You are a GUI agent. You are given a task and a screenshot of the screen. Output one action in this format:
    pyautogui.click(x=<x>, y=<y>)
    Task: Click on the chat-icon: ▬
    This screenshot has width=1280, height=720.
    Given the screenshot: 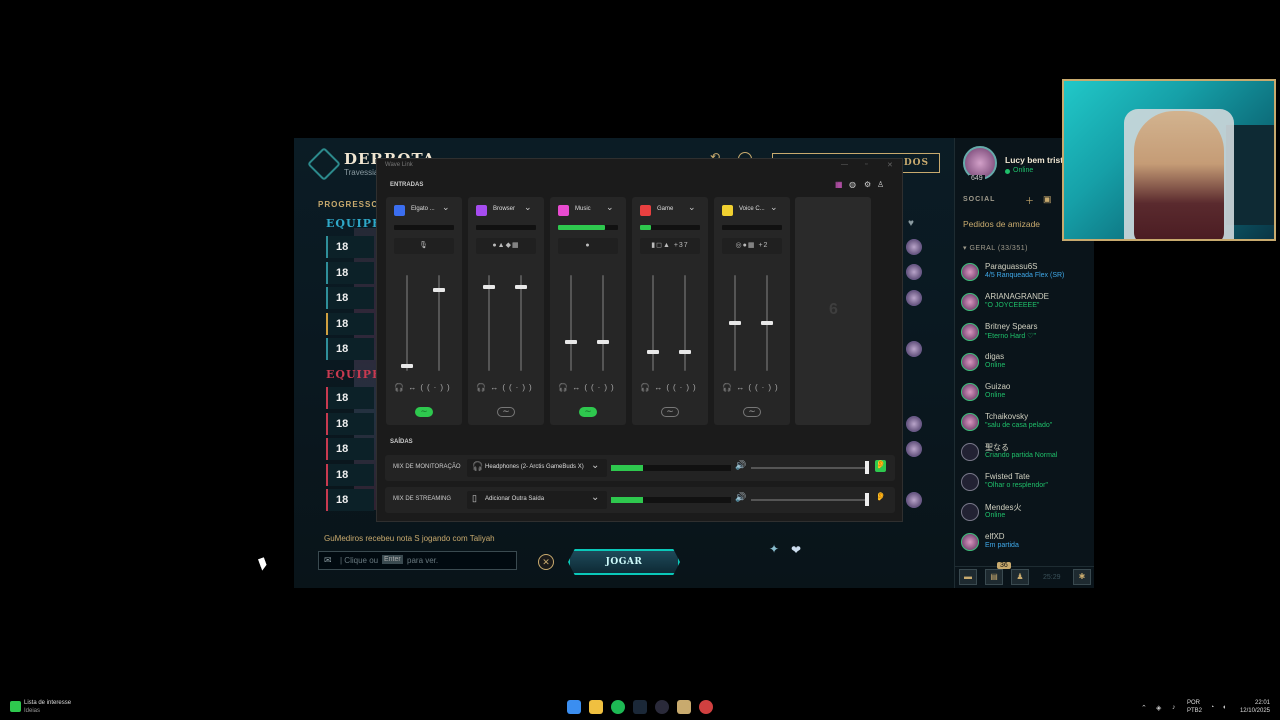 What is the action you would take?
    pyautogui.click(x=968, y=577)
    